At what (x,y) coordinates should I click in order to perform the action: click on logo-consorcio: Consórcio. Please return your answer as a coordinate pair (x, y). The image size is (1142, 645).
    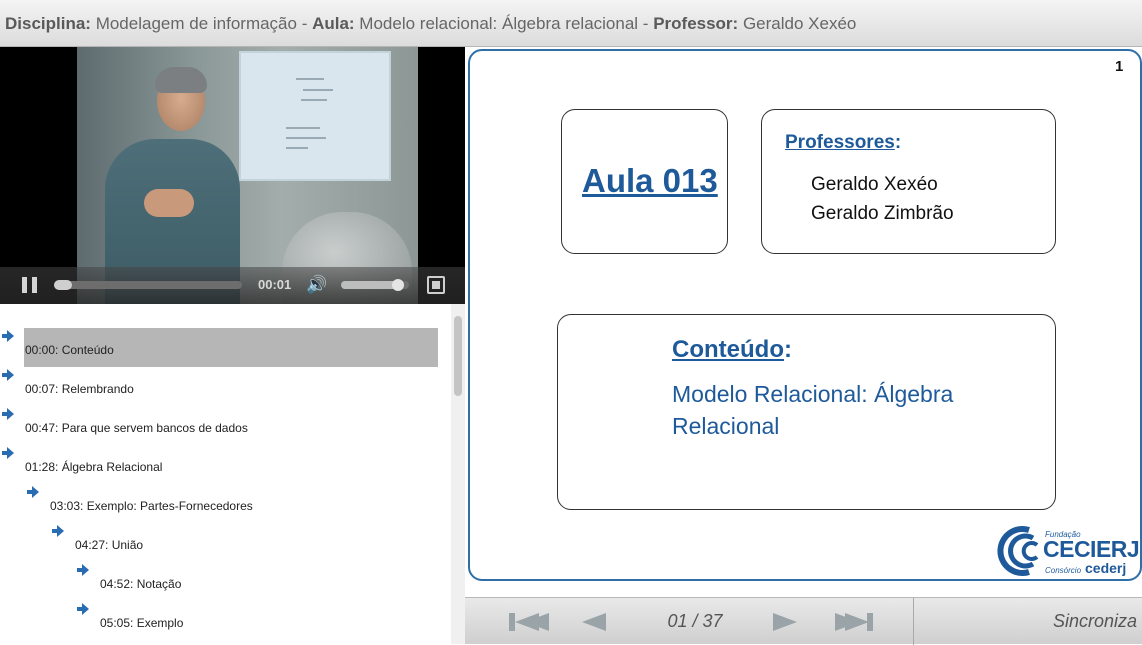
    Looking at the image, I should click on (1063, 570).